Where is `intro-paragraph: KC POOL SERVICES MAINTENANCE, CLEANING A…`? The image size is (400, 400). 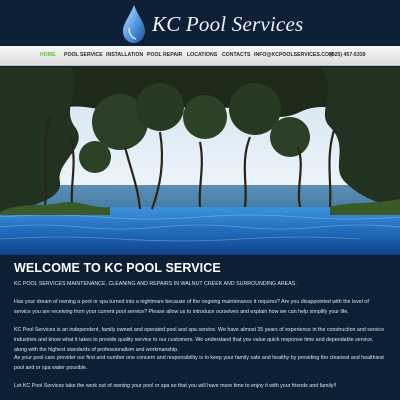
intro-paragraph: KC POOL SERVICES MAINTENANCE, CLEANING A… is located at coordinates (155, 284).